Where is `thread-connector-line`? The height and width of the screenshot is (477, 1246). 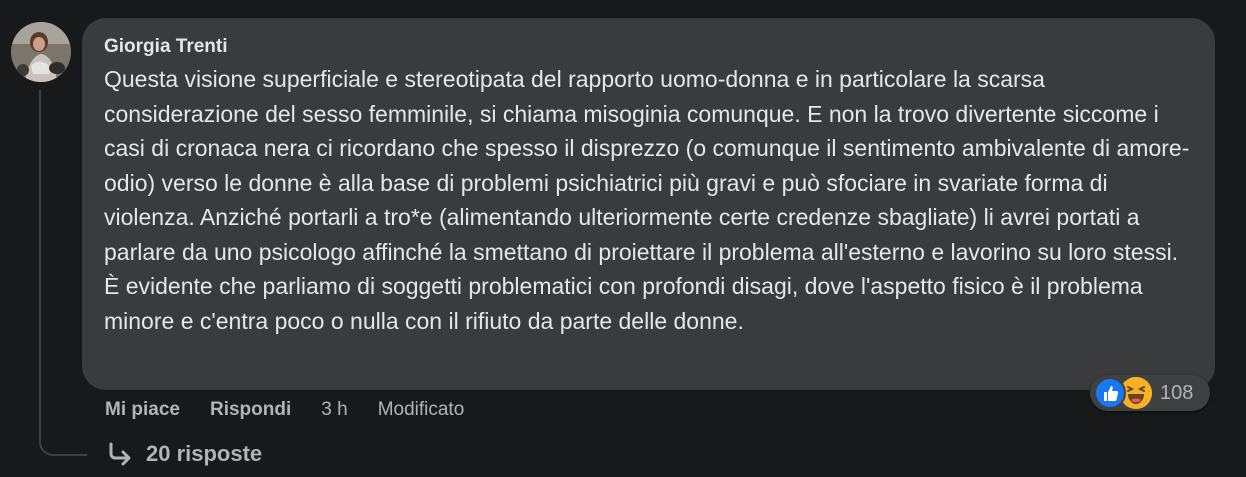
thread-connector-line is located at coordinates (63, 273).